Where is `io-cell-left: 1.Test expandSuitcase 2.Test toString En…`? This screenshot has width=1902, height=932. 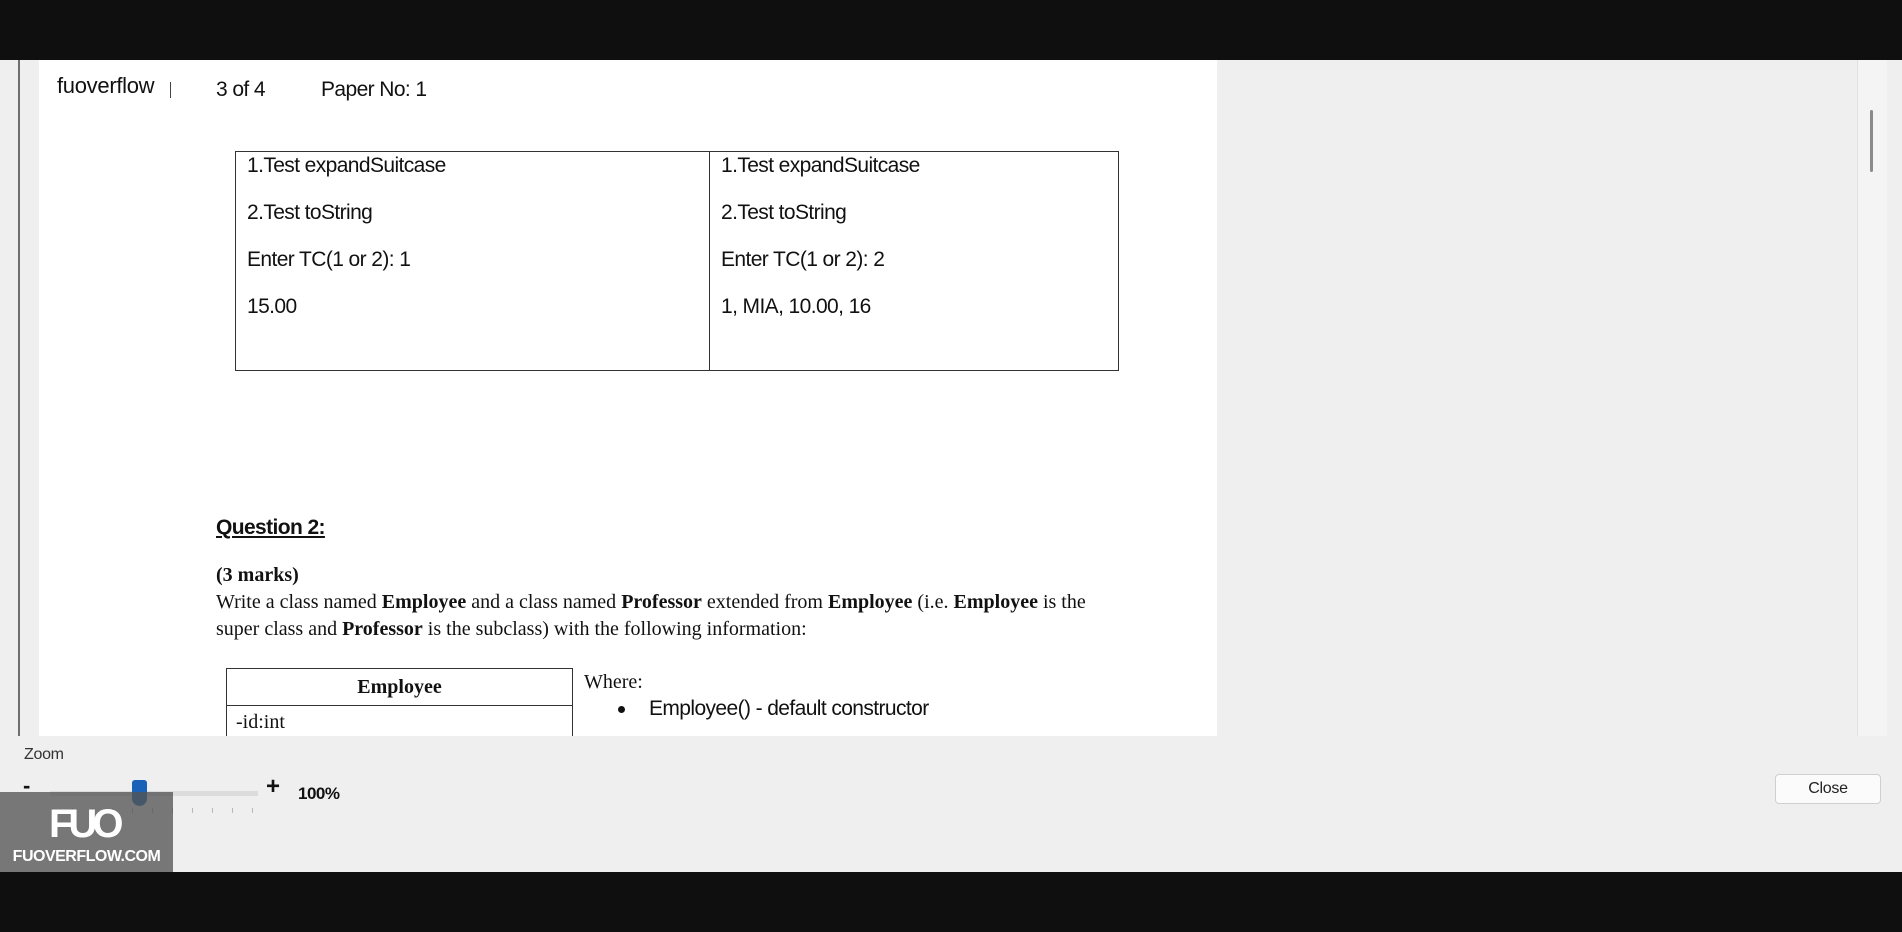 io-cell-left: 1.Test expandSuitcase 2.Test toString En… is located at coordinates (472, 261).